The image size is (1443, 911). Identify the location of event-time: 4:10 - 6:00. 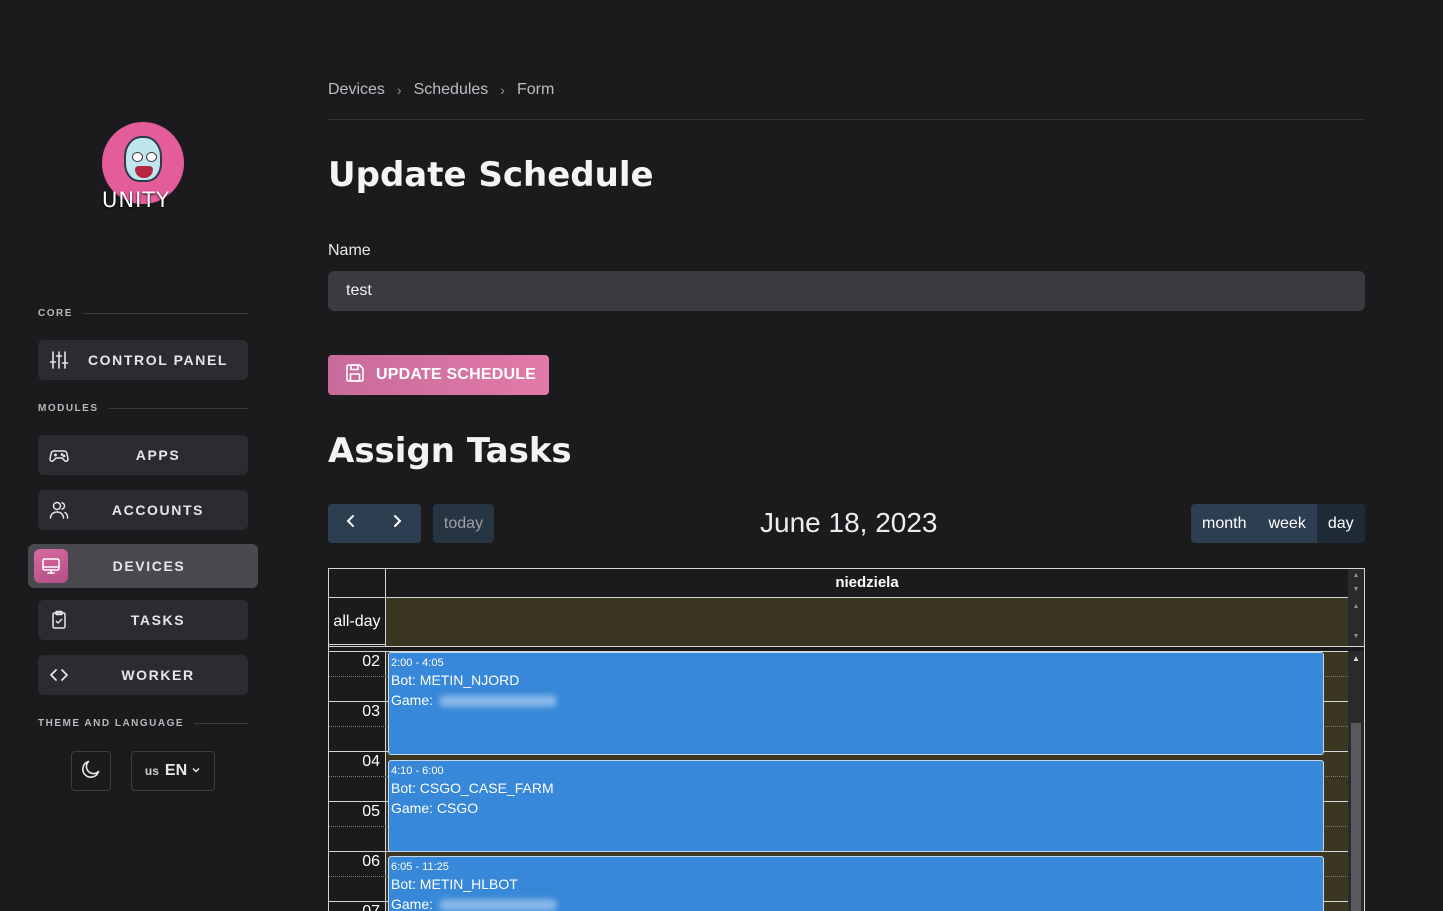
(417, 771).